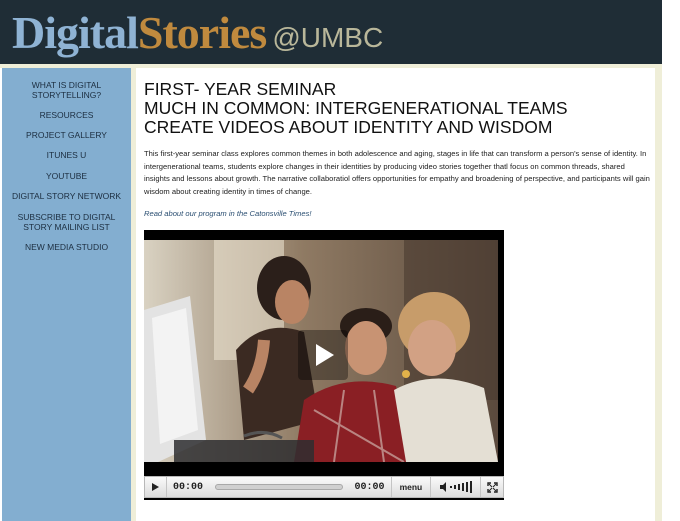 This screenshot has width=680, height=521. I want to click on page-title-line: FIRST- YEAR SEMINAR, so click(240, 89).